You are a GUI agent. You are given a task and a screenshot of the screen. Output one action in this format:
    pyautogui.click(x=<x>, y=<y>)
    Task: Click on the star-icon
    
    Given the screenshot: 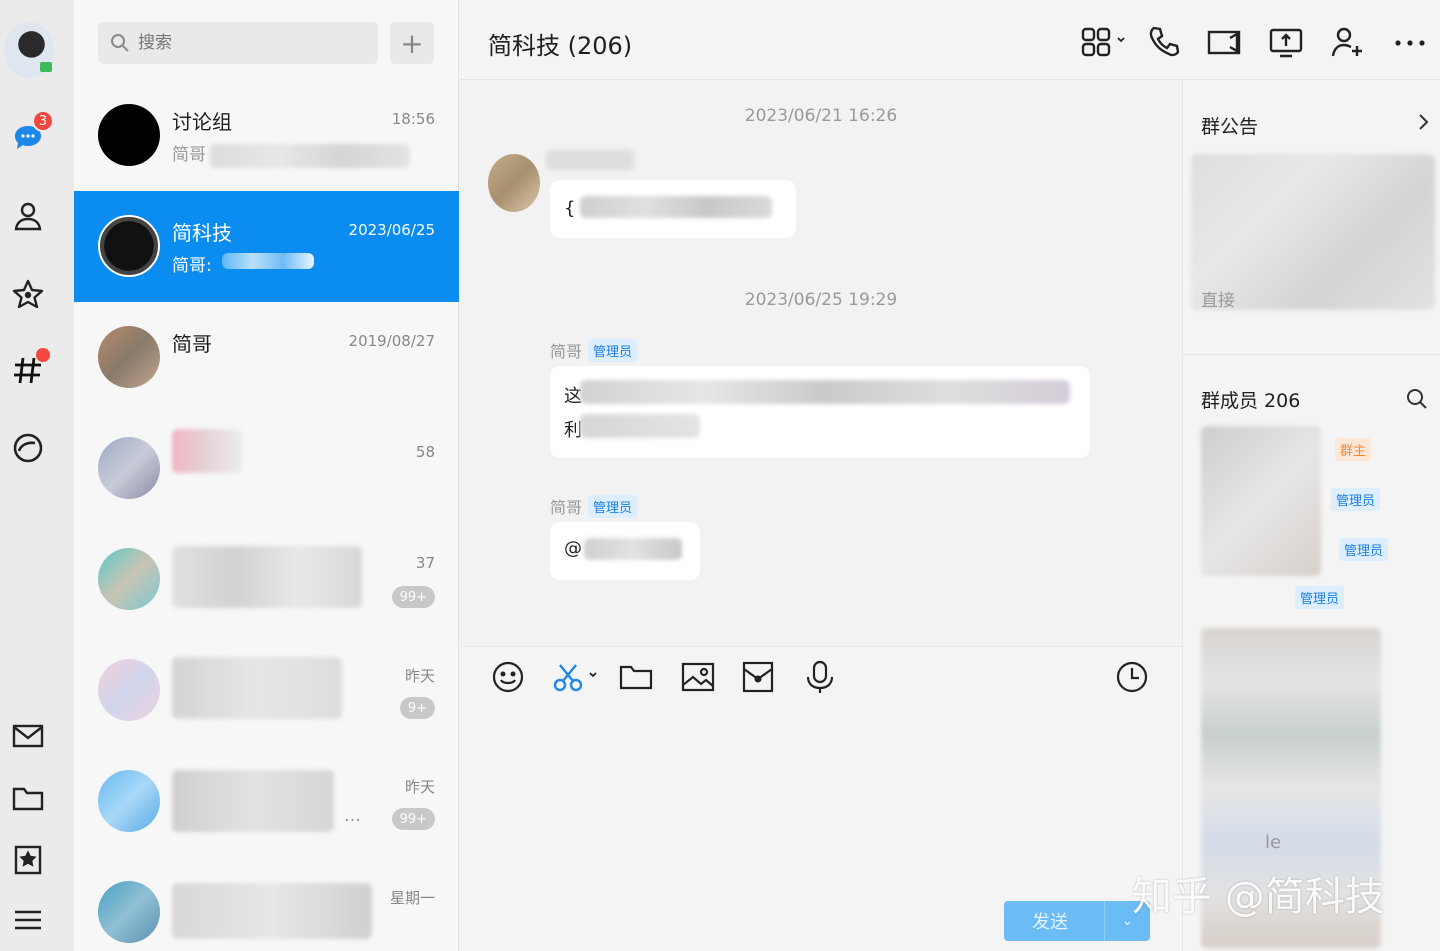 What is the action you would take?
    pyautogui.click(x=28, y=294)
    